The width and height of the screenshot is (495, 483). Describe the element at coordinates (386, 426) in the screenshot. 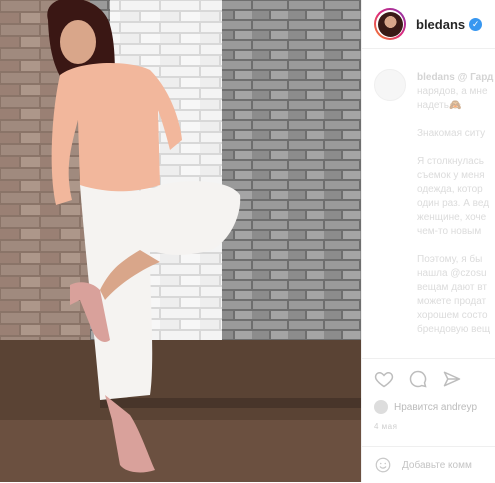

I see `post-date: 4 мая` at that location.